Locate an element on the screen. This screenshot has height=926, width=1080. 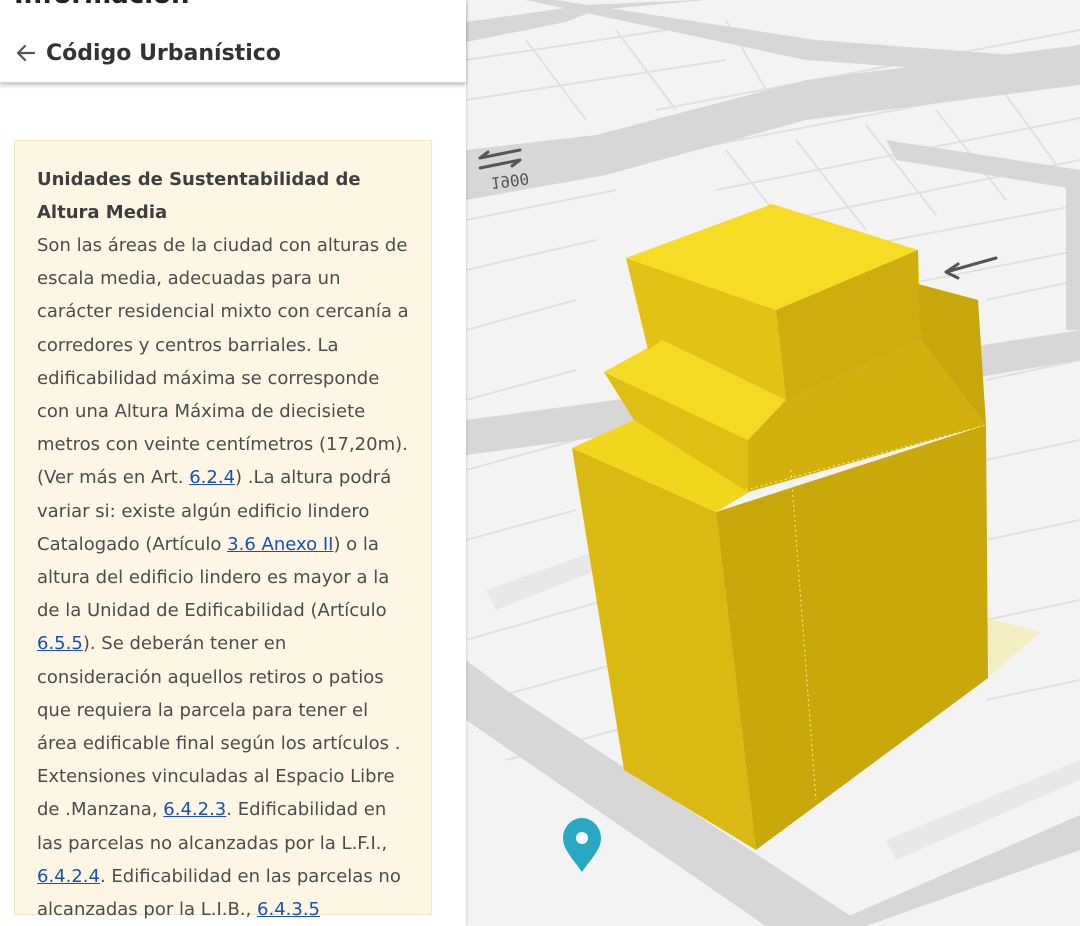
article-link-6-2-4: 6.2.4 is located at coordinates (212, 477).